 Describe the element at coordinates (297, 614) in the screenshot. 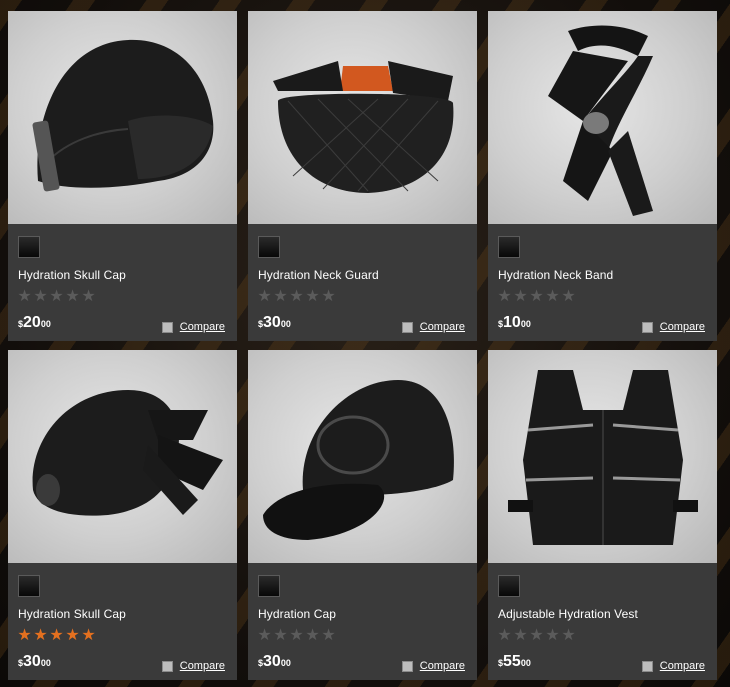

I see `product-name: Hydration Cap` at that location.